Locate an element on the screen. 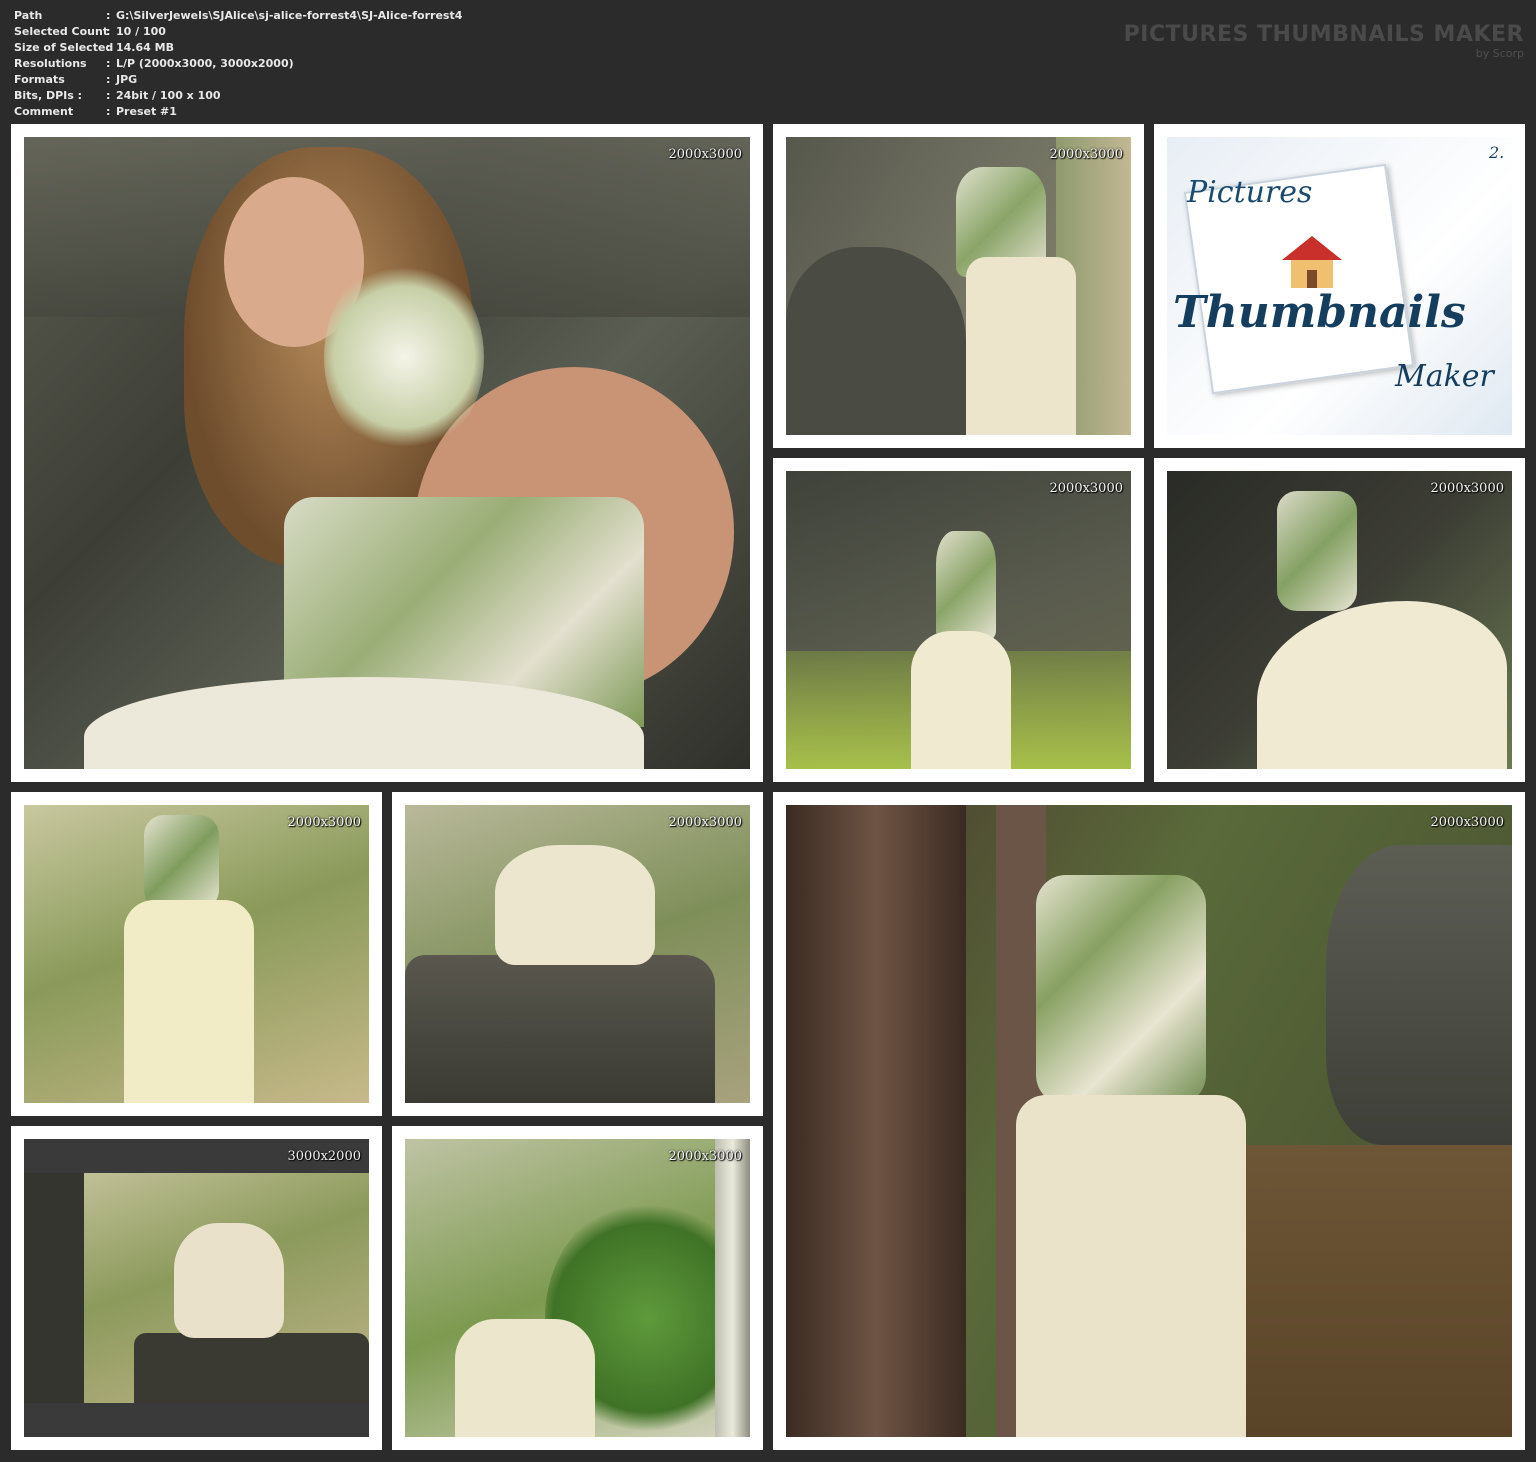 Image resolution: width=1536 pixels, height=1462 pixels. thumbnail-9: 3000x2000 is located at coordinates (196, 1288).